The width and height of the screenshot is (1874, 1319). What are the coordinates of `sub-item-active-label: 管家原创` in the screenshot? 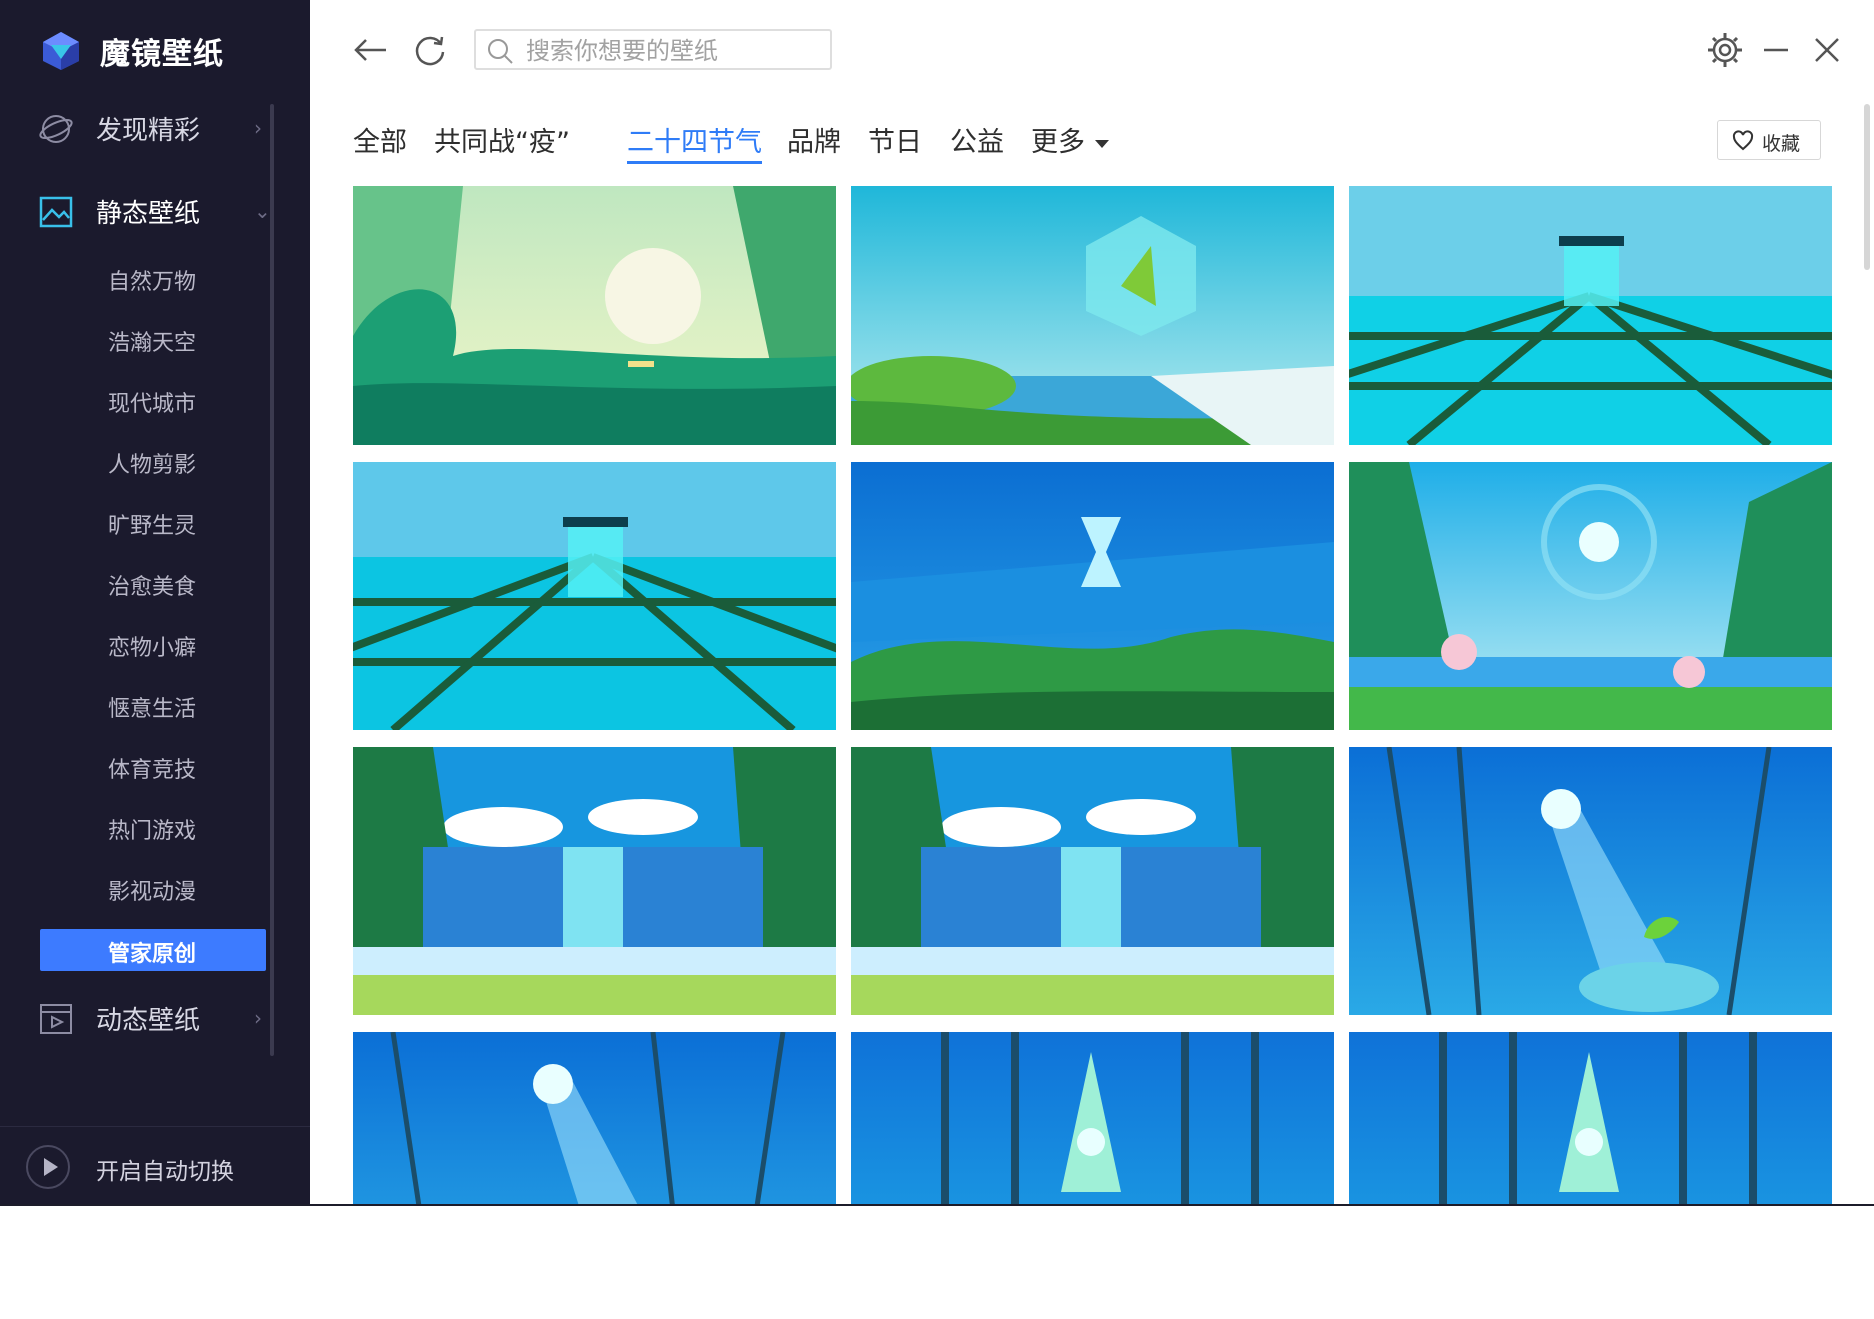 It's located at (152, 954).